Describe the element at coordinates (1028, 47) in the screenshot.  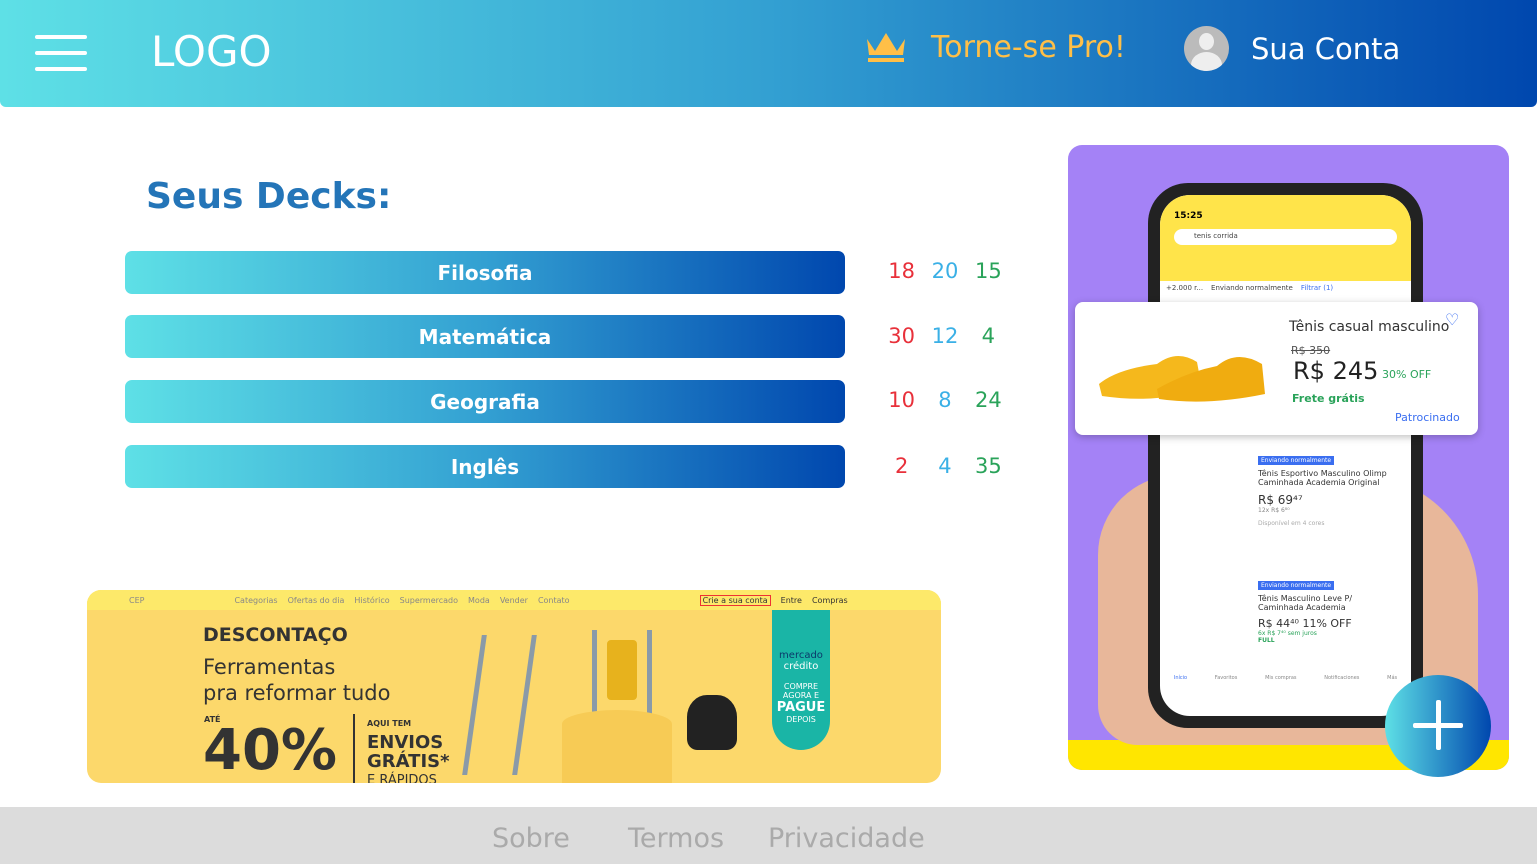
I see `go-pro-label: Torne-se Pro!` at that location.